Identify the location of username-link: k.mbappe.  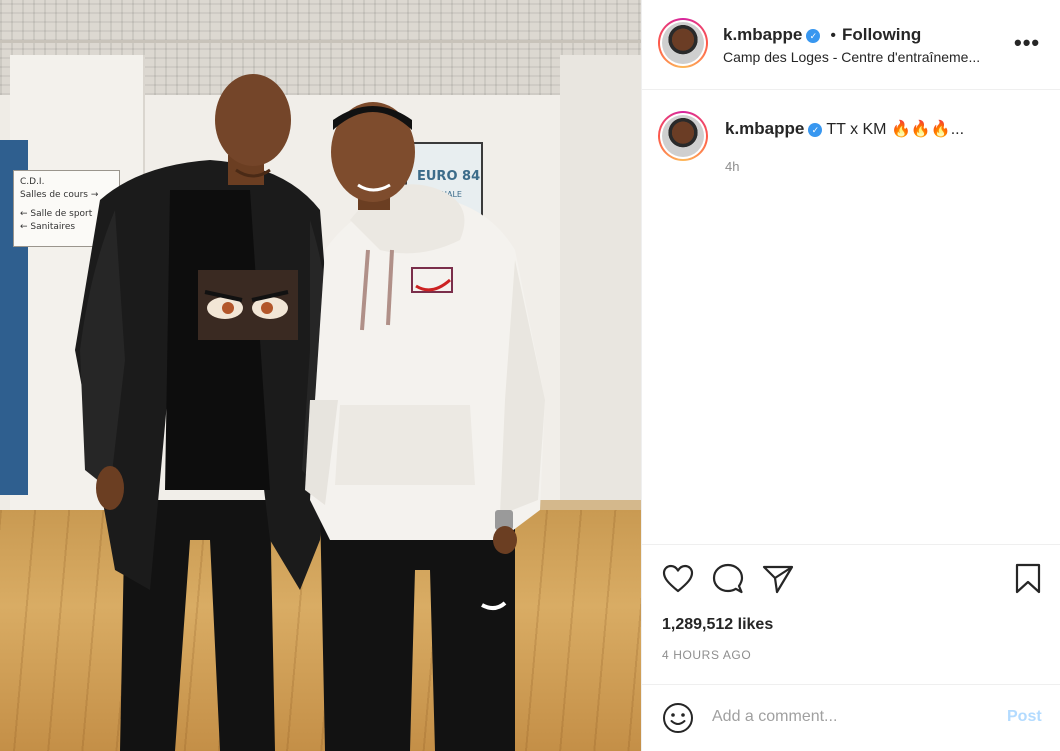
(762, 34).